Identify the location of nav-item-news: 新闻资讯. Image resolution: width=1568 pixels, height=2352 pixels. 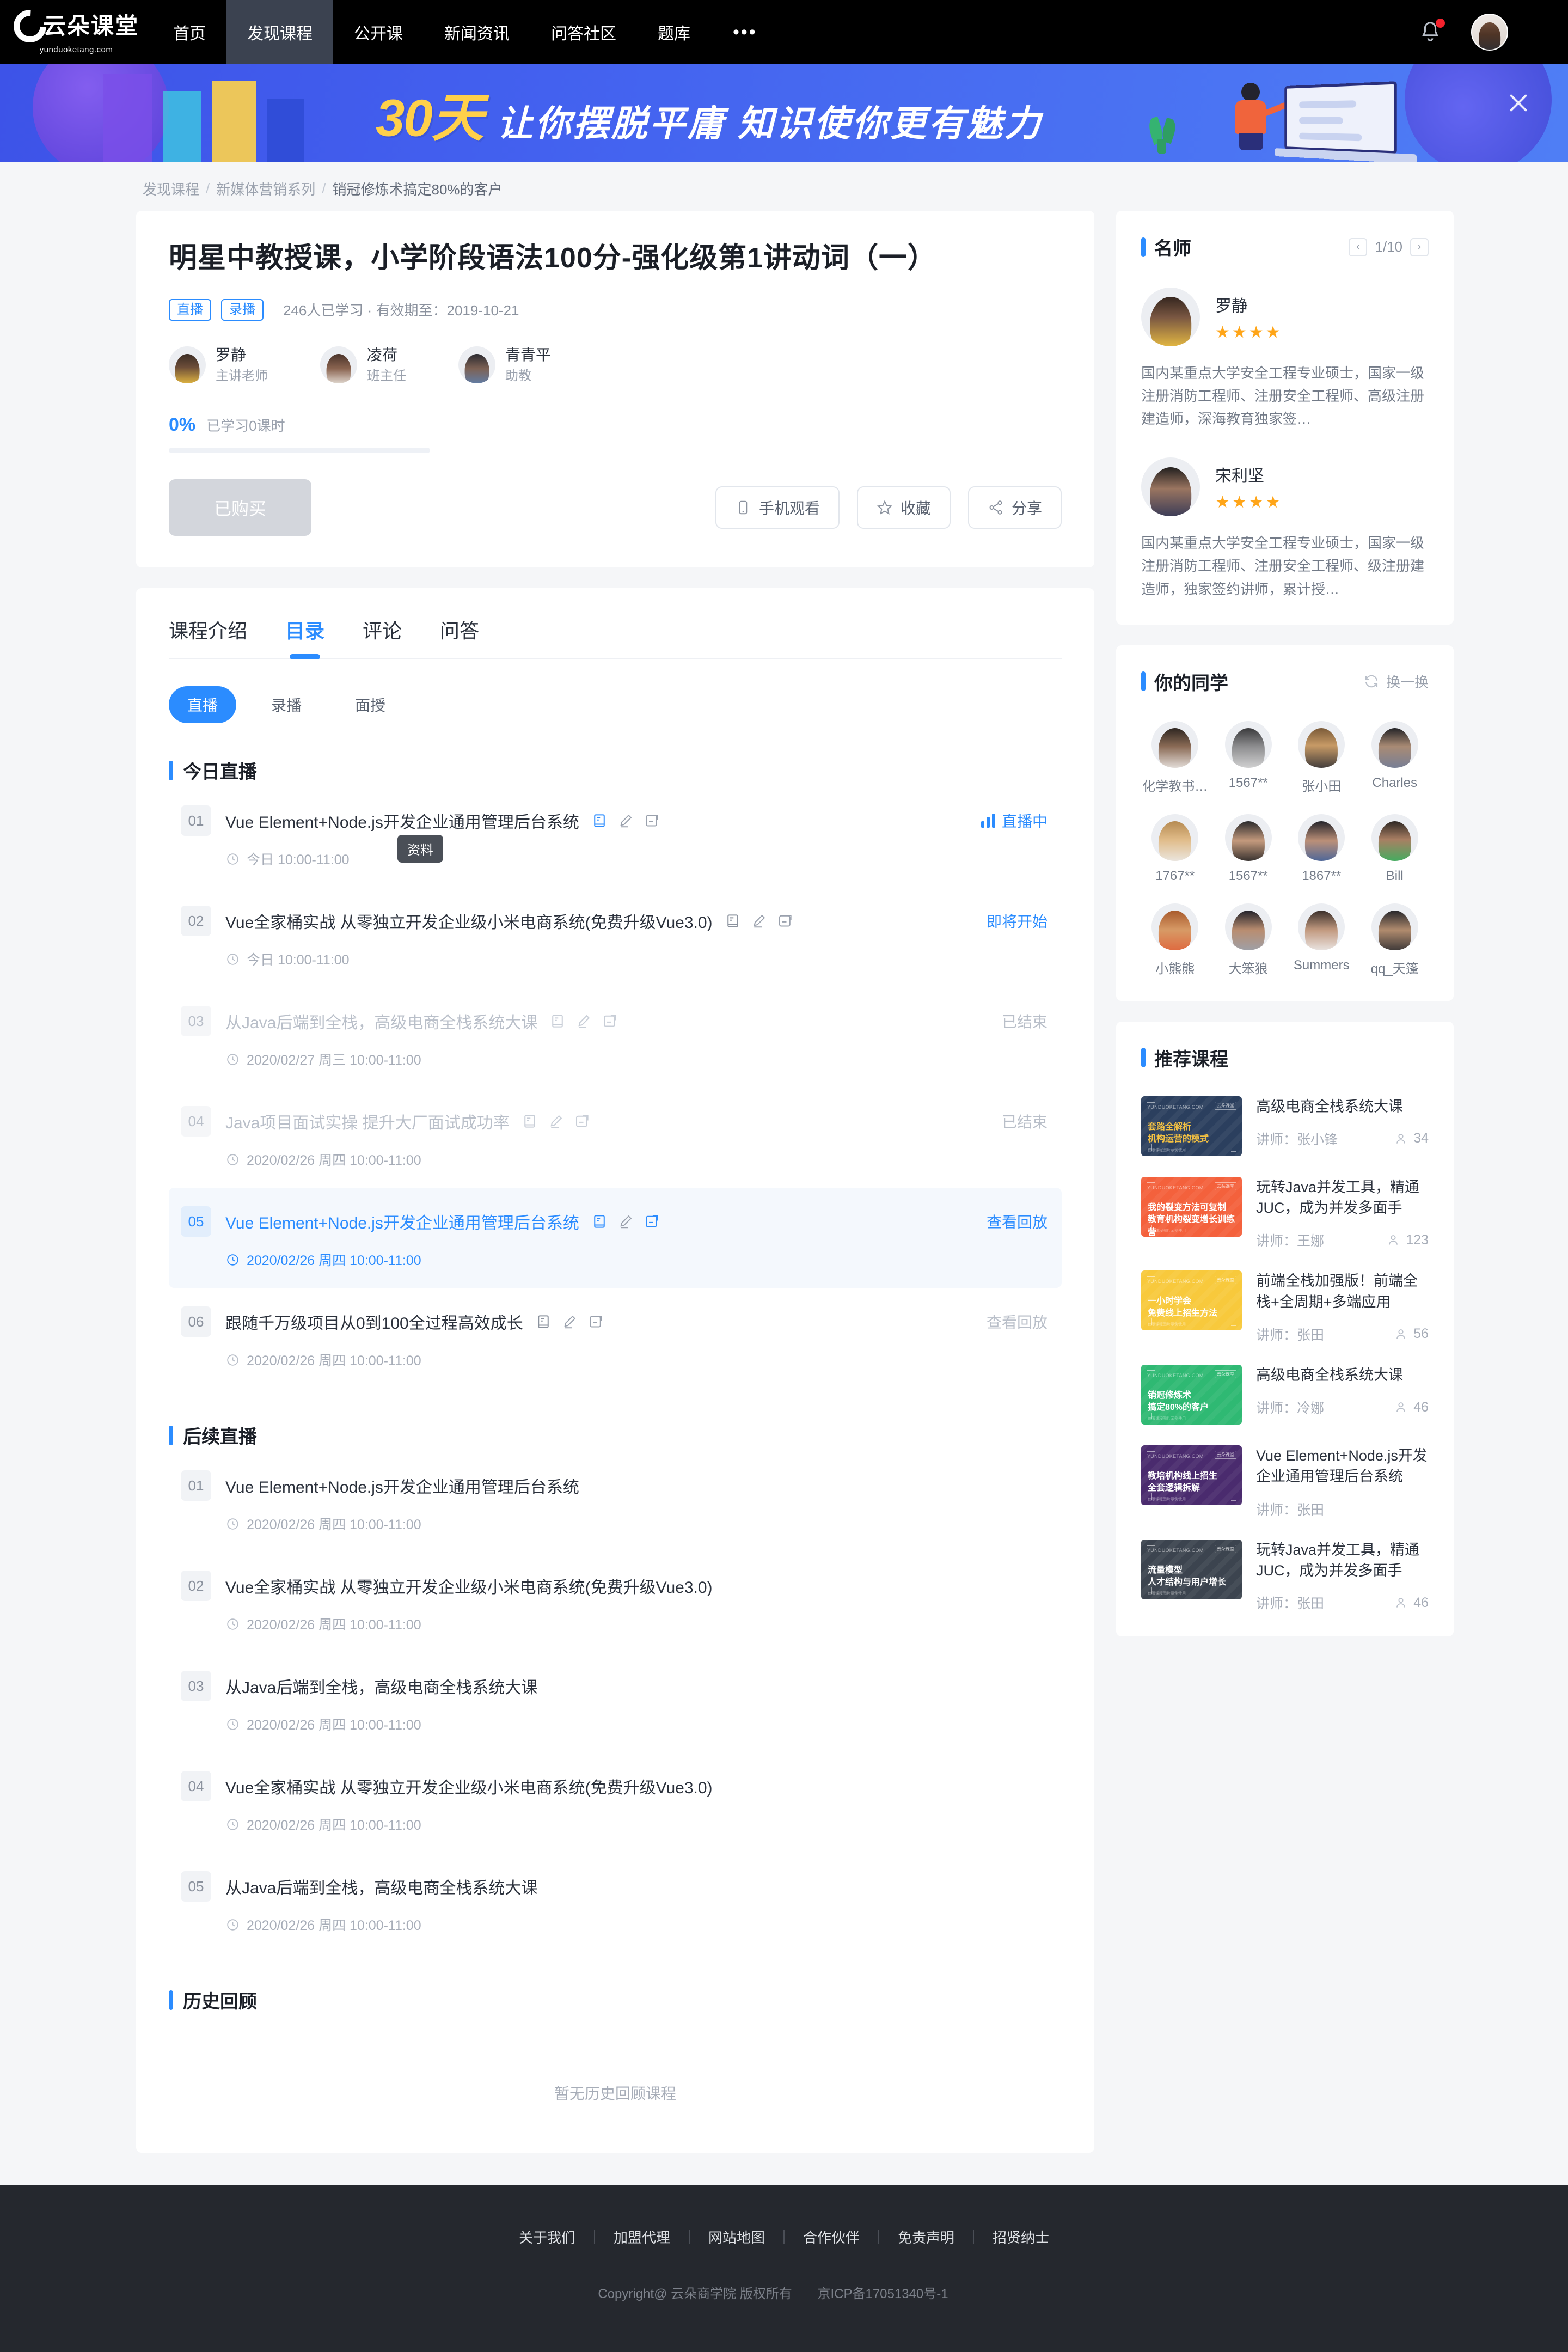
(477, 32).